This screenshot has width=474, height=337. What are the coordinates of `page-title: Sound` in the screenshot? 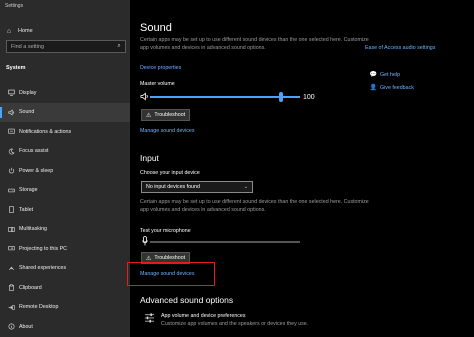 It's located at (156, 28).